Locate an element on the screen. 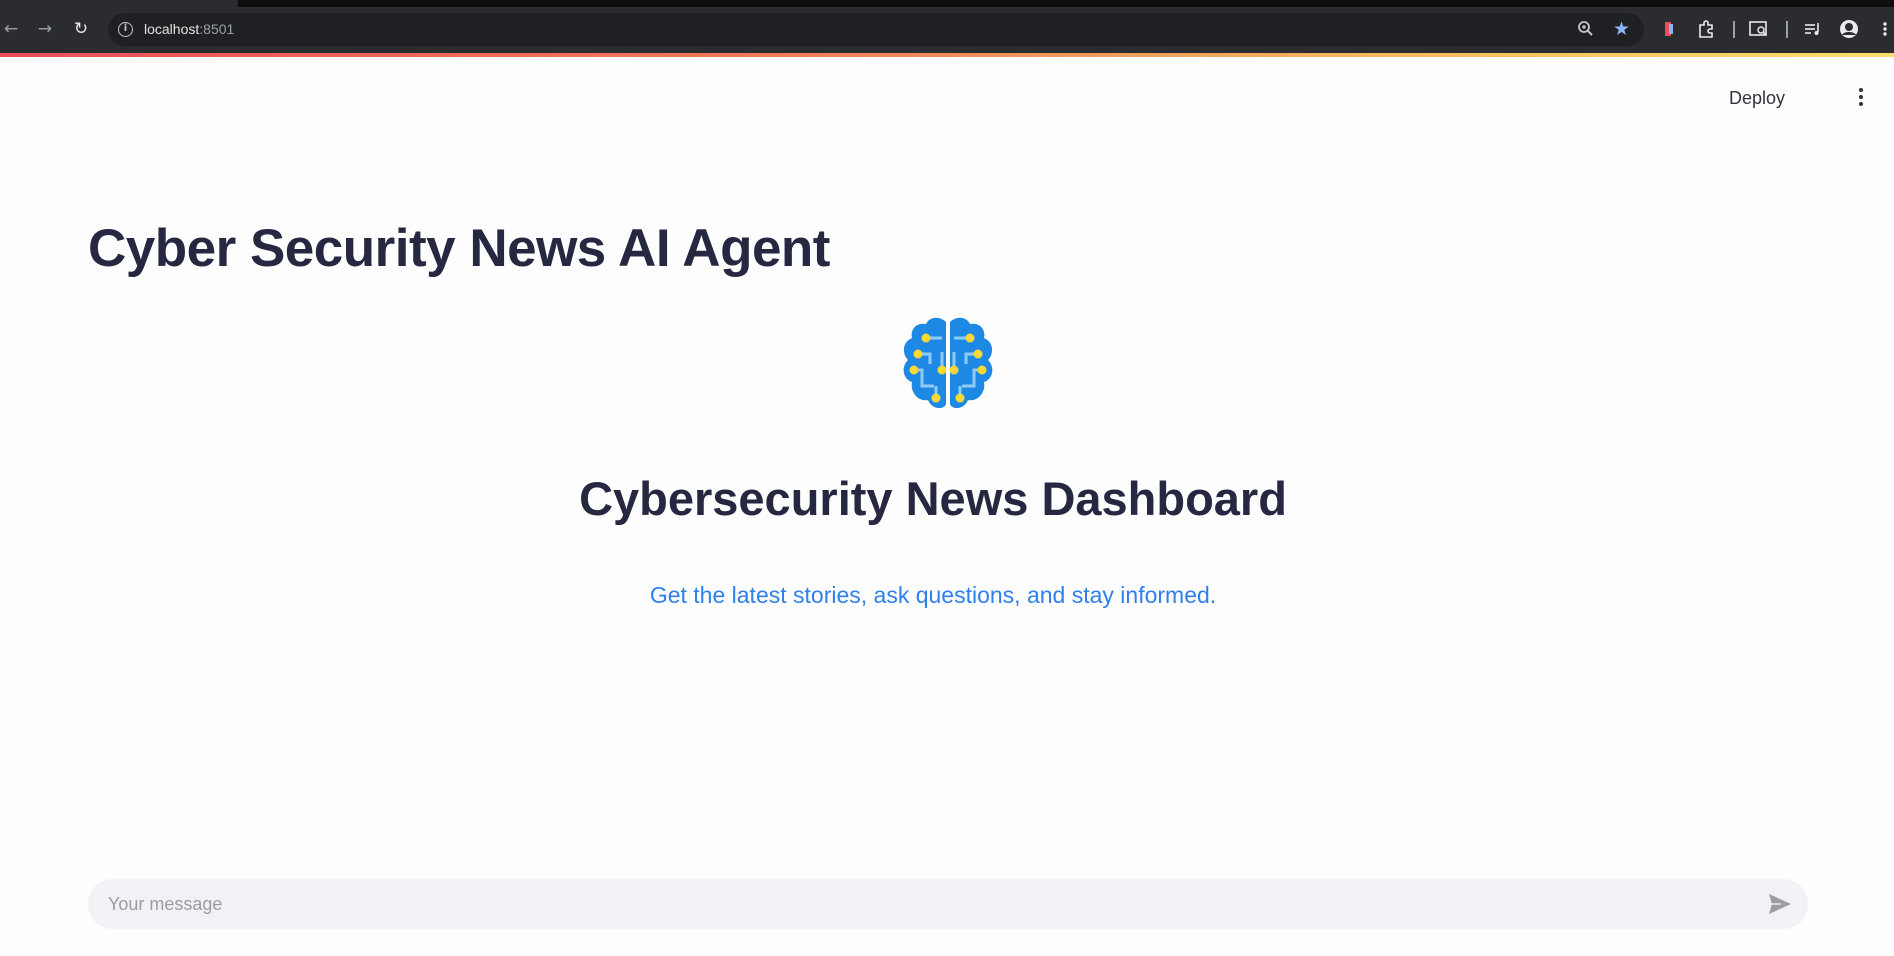  forward-arrow-icon: → is located at coordinates (45, 29).